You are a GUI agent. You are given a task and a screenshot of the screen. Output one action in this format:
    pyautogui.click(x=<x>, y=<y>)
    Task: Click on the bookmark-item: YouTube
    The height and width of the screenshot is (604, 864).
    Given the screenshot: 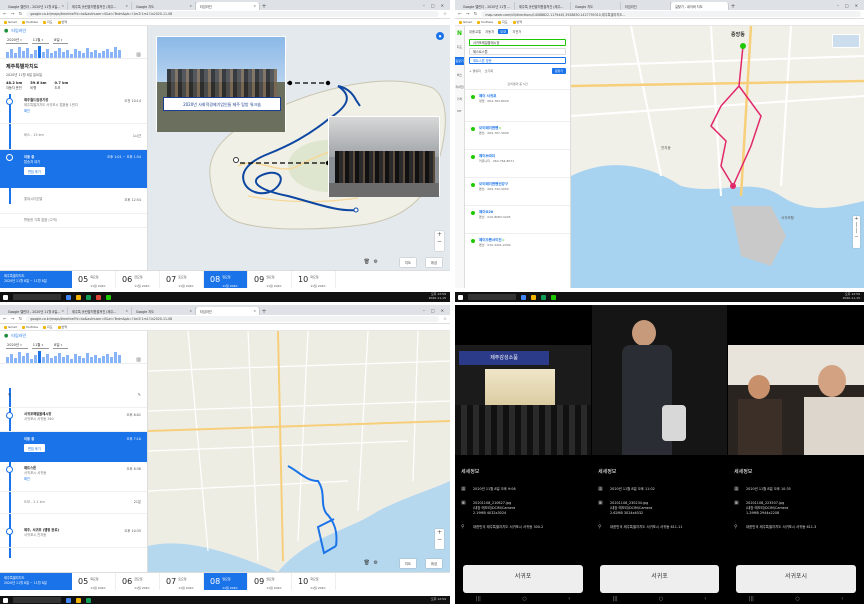 What is the action you would take?
    pyautogui.click(x=484, y=22)
    